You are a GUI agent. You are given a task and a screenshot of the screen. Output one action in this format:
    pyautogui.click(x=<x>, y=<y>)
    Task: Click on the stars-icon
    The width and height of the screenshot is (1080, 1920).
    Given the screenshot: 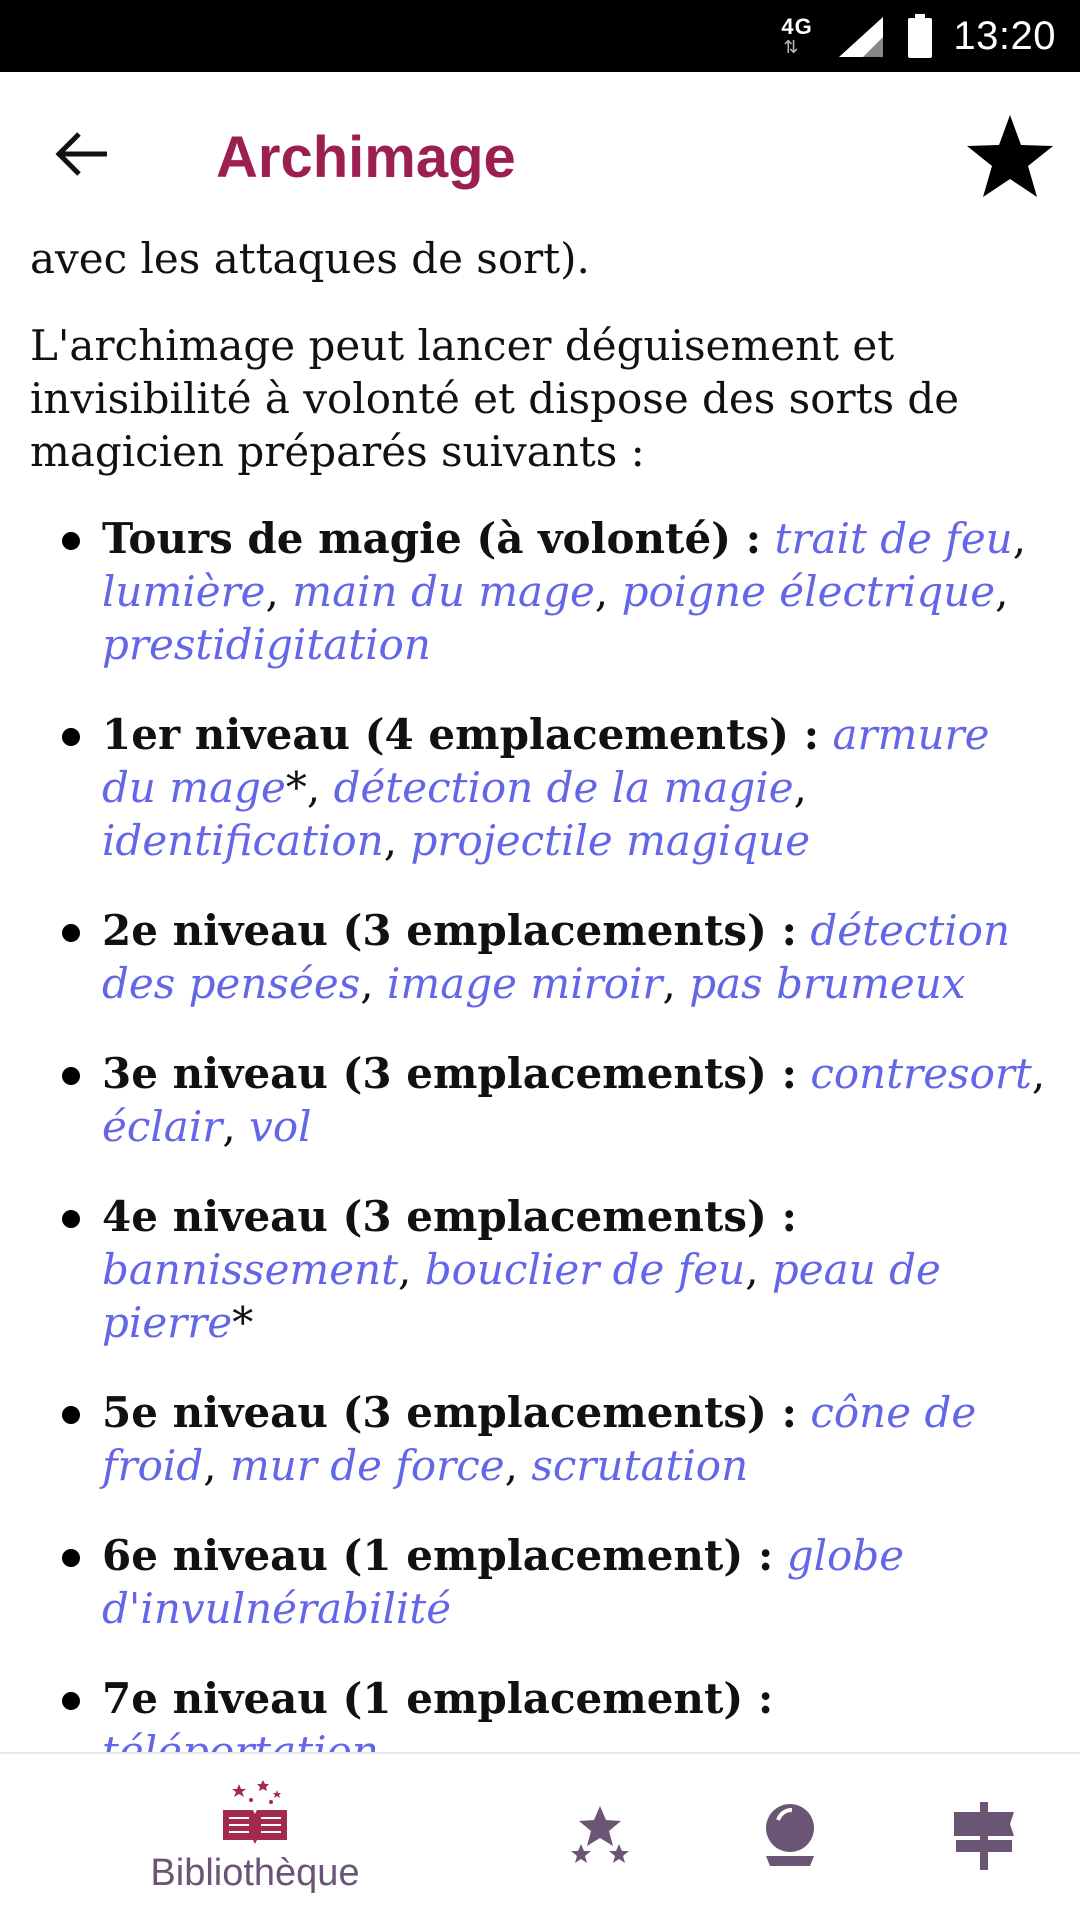 What is the action you would take?
    pyautogui.click(x=600, y=1834)
    